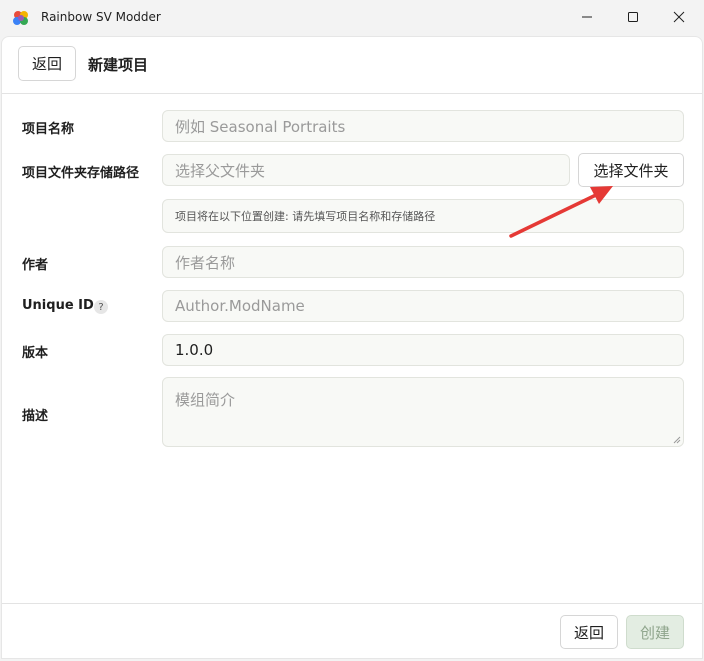 The image size is (704, 661). I want to click on page-header: 返回 新建项目, so click(352, 65).